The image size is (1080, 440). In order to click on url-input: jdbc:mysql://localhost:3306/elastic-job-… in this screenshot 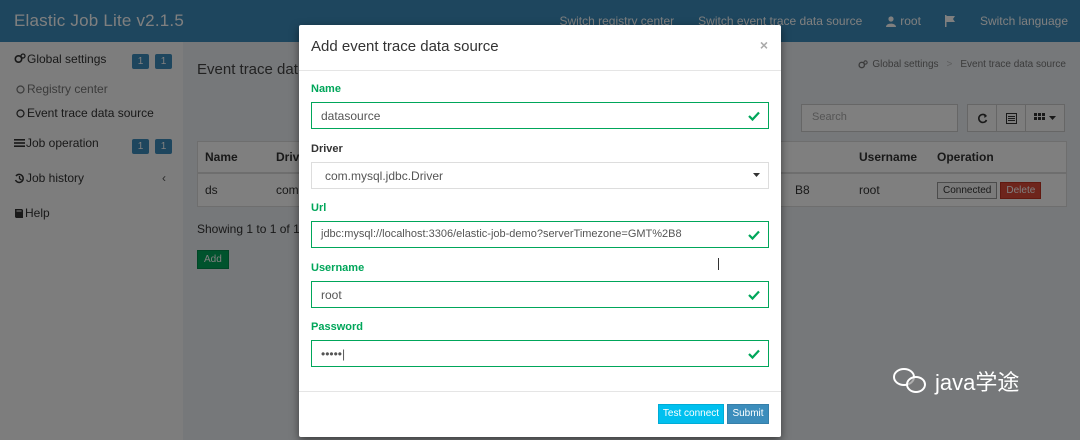, I will do `click(540, 234)`.